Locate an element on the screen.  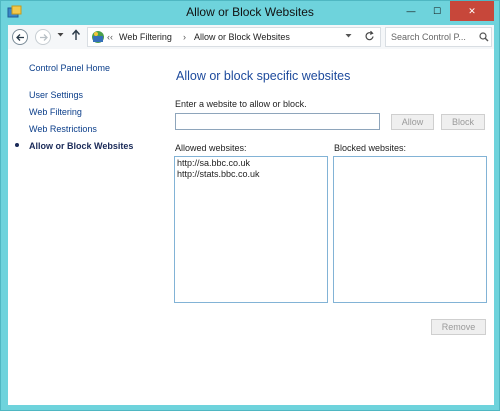
title-bar: Allow or Block Websites — ☐ ✕ is located at coordinates (250, 12).